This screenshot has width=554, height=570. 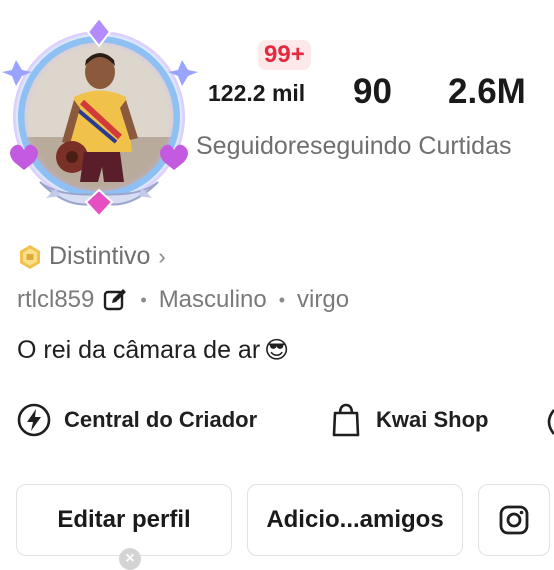 I want to click on avatar-frame-decoration, so click(x=100, y=116).